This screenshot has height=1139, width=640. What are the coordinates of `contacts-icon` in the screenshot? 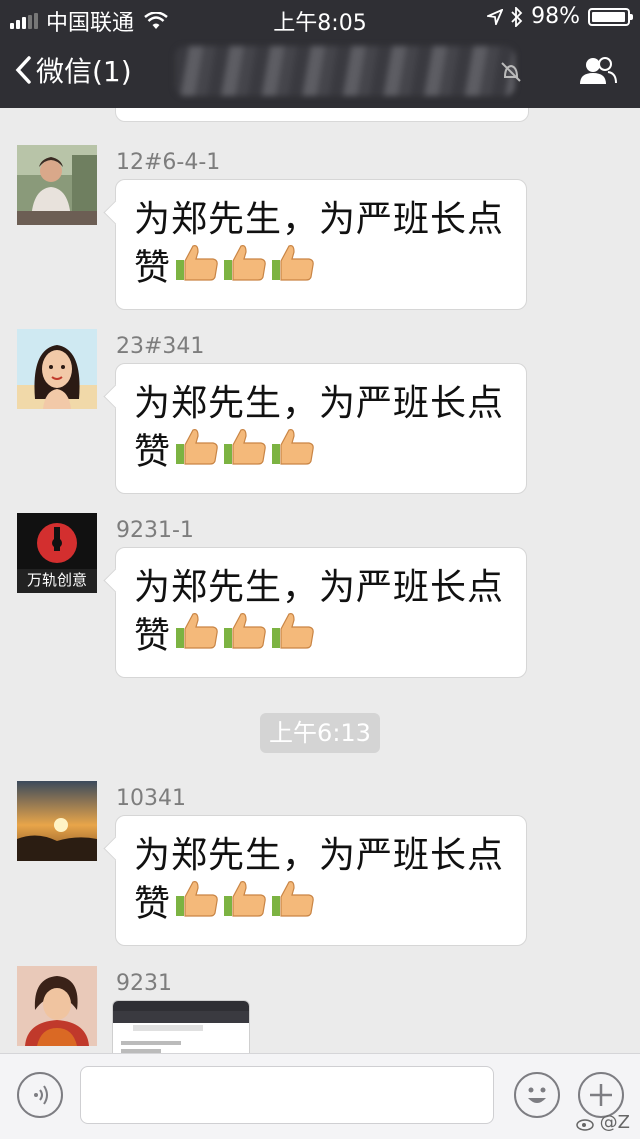 It's located at (598, 71).